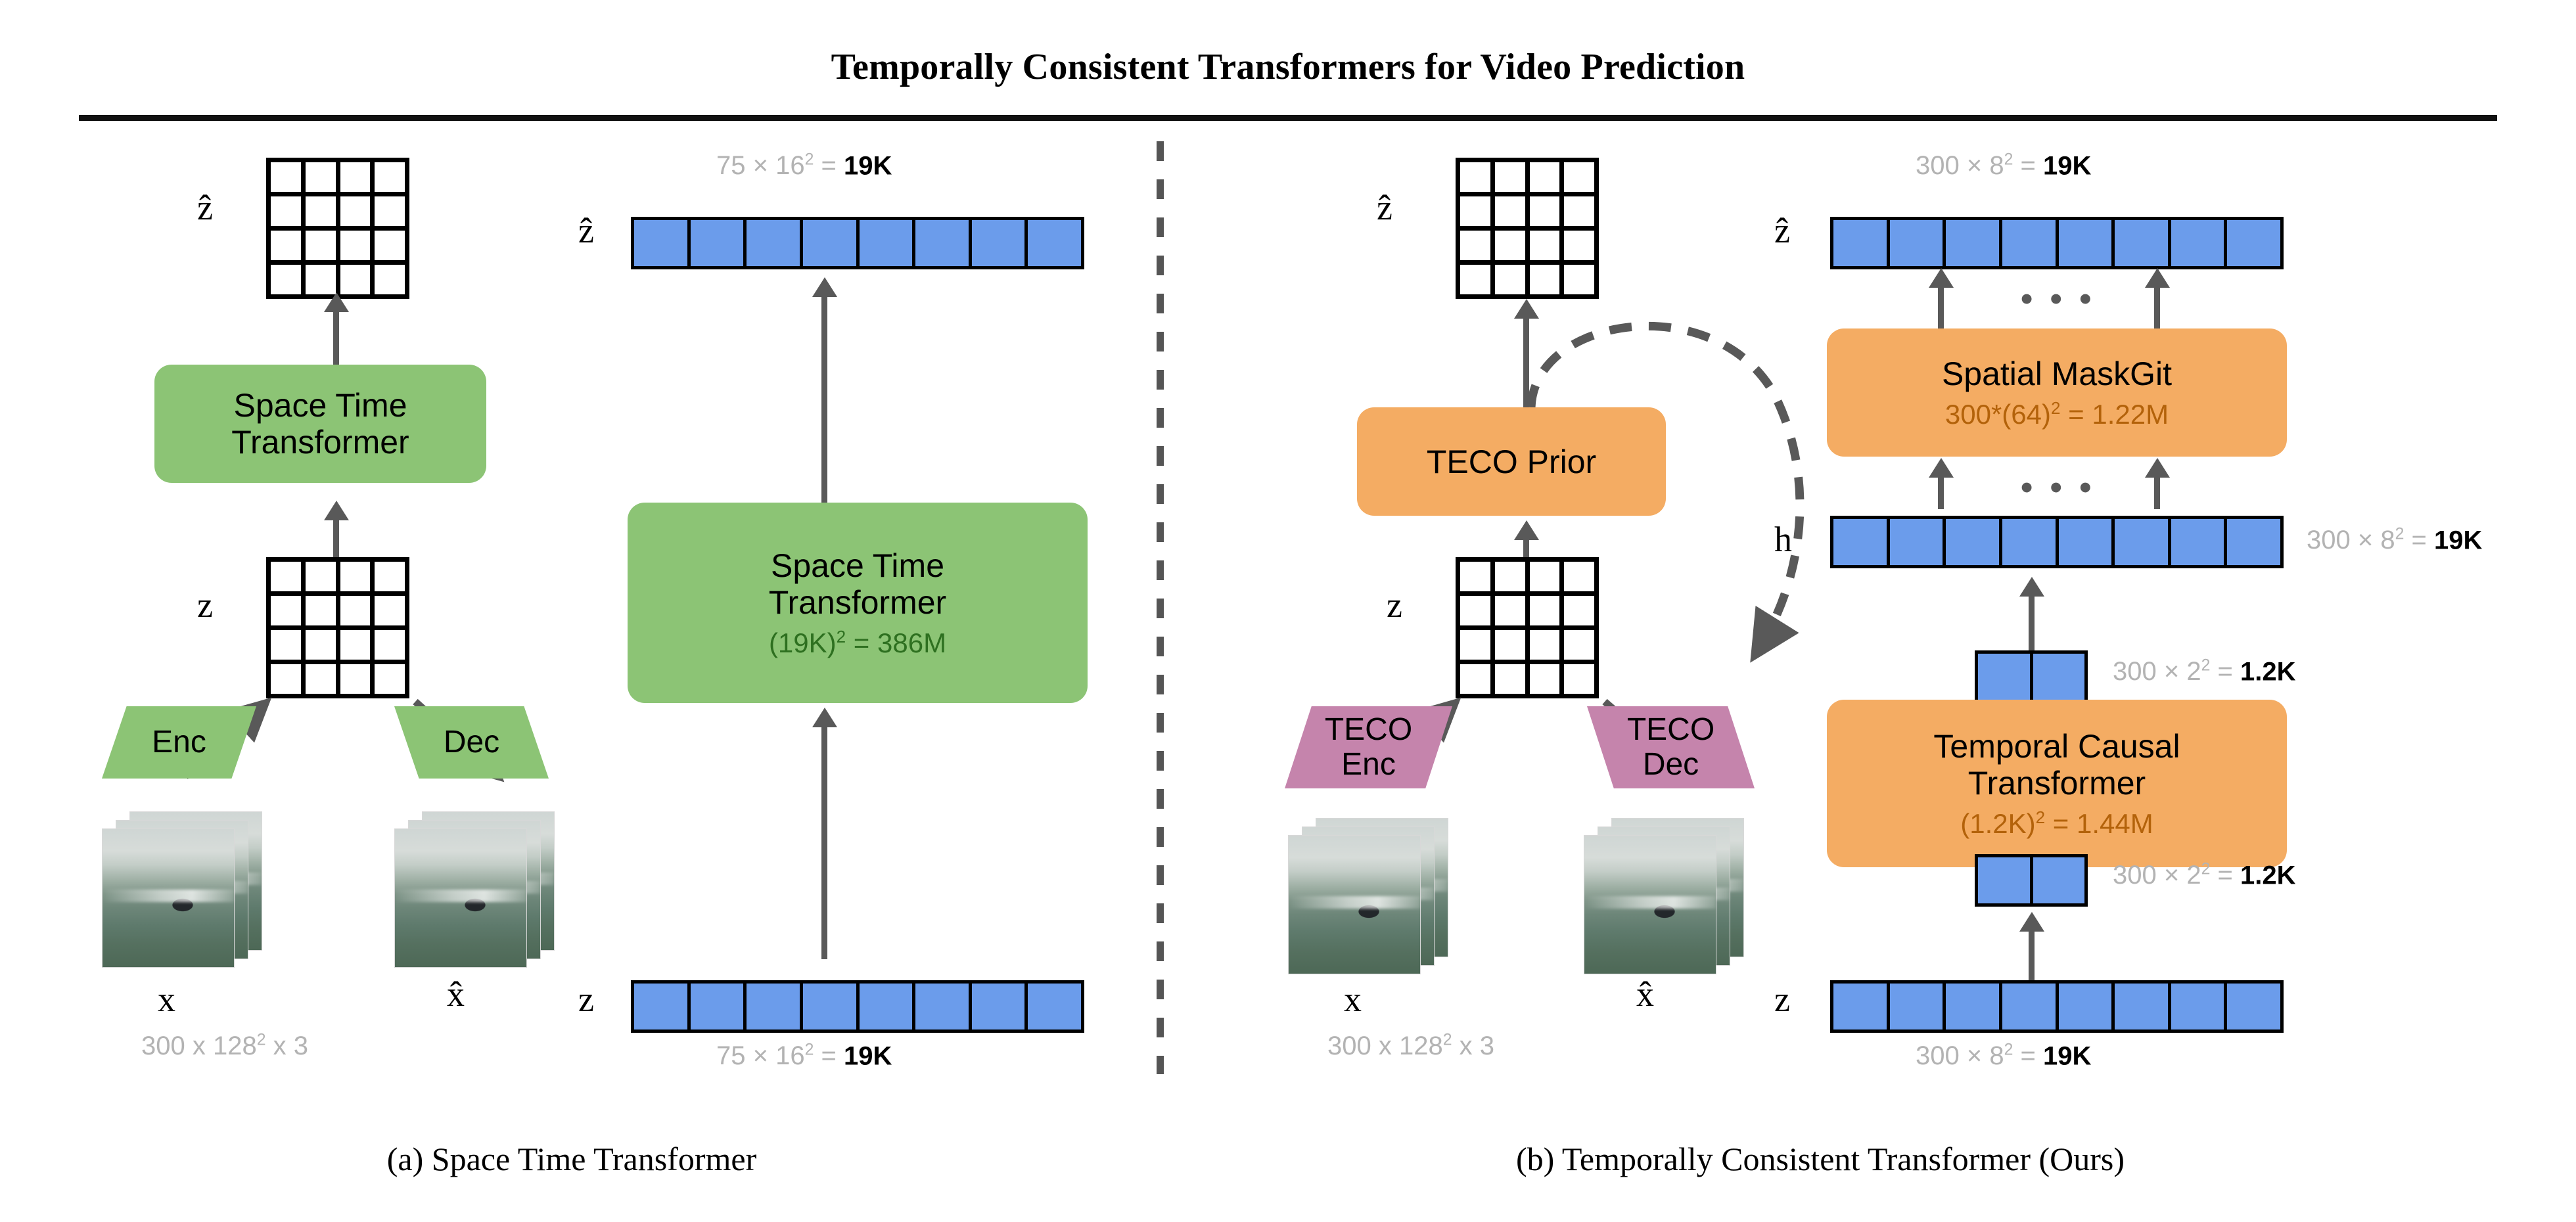 This screenshot has width=2576, height=1222. I want to click on panel-b-h-dims-bold: 19K, so click(2458, 540).